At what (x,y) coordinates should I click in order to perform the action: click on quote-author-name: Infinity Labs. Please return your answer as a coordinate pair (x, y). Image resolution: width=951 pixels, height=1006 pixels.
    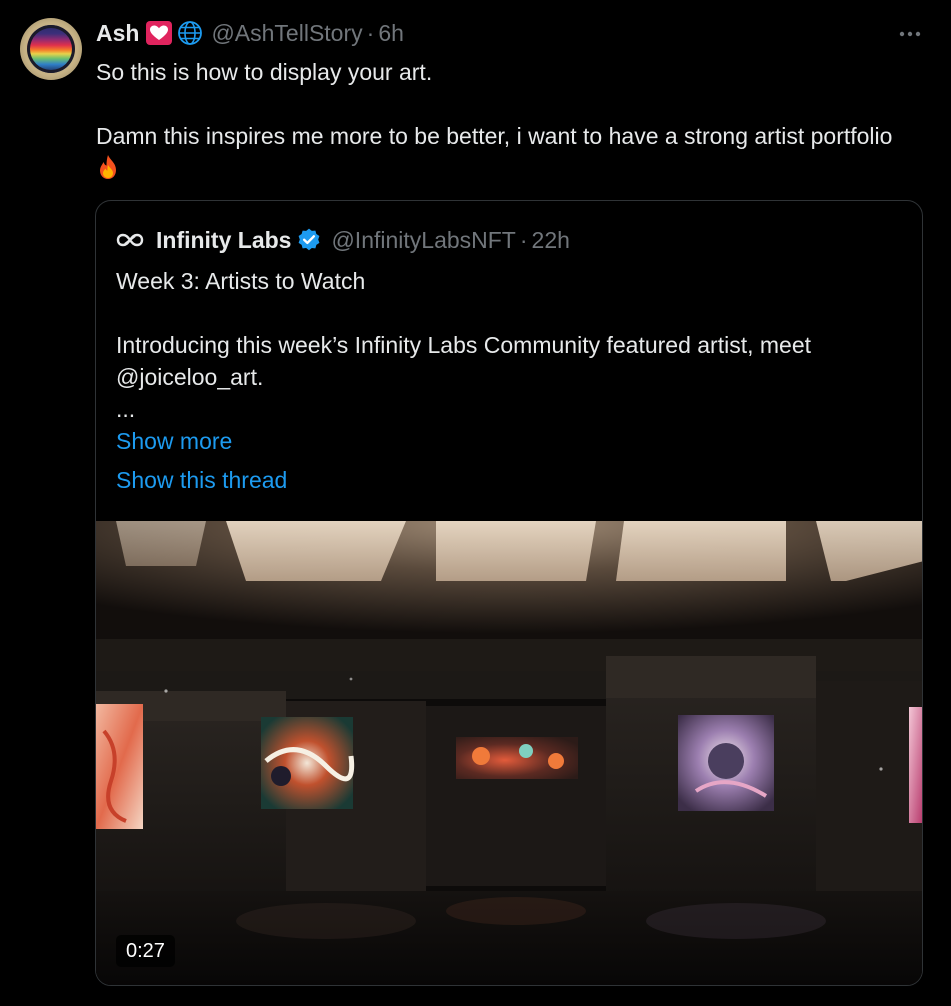
    Looking at the image, I should click on (223, 240).